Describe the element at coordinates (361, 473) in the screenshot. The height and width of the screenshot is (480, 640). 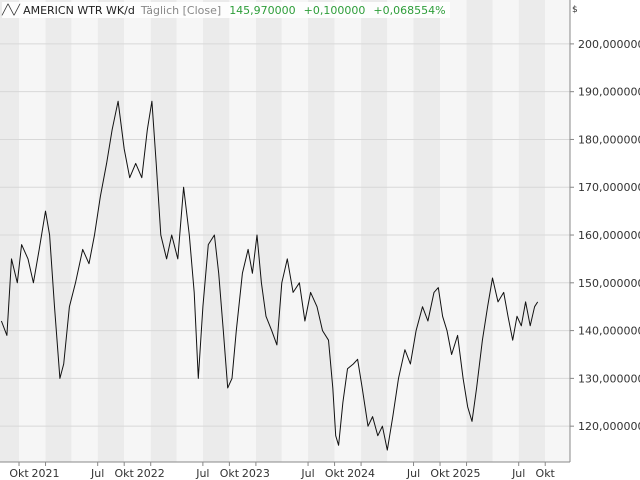
I see `x-tick-label: 2024` at that location.